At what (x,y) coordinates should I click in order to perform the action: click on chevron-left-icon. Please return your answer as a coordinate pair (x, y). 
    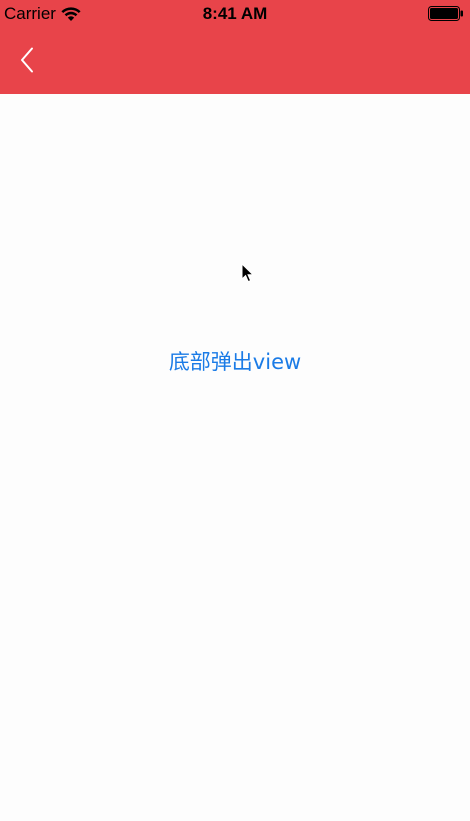
    Looking at the image, I should click on (27, 60).